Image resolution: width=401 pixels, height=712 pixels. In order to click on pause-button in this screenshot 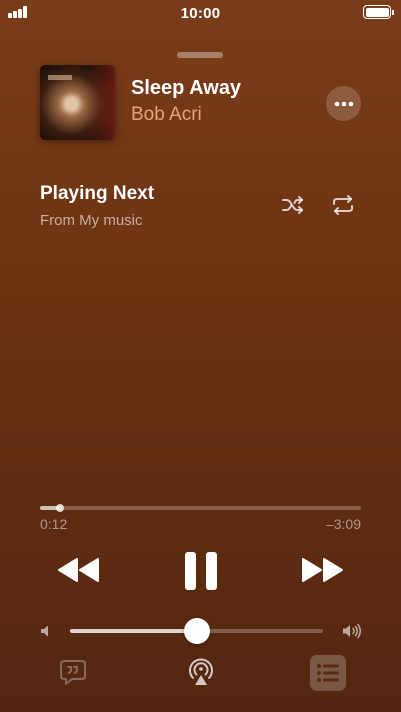, I will do `click(201, 571)`.